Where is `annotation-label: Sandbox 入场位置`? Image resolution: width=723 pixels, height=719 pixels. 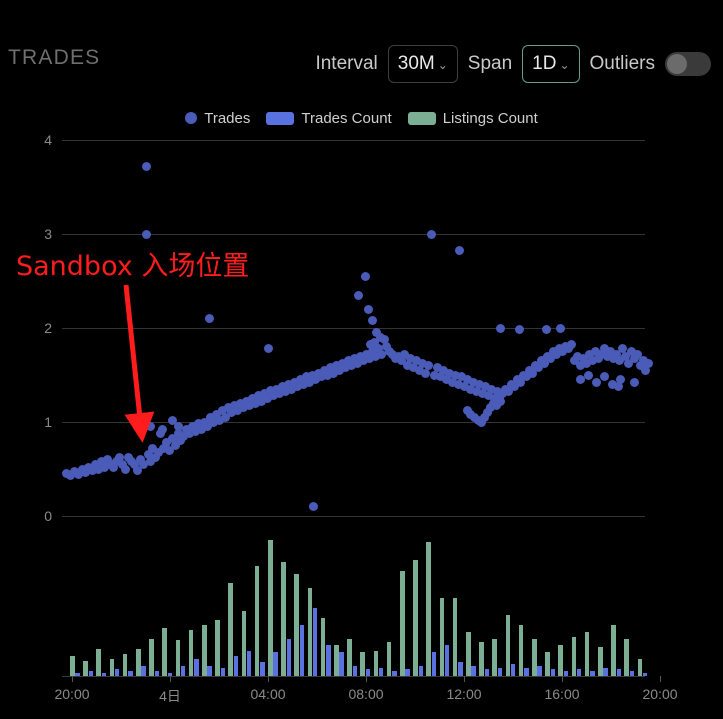 annotation-label: Sandbox 入场位置 is located at coordinates (133, 266).